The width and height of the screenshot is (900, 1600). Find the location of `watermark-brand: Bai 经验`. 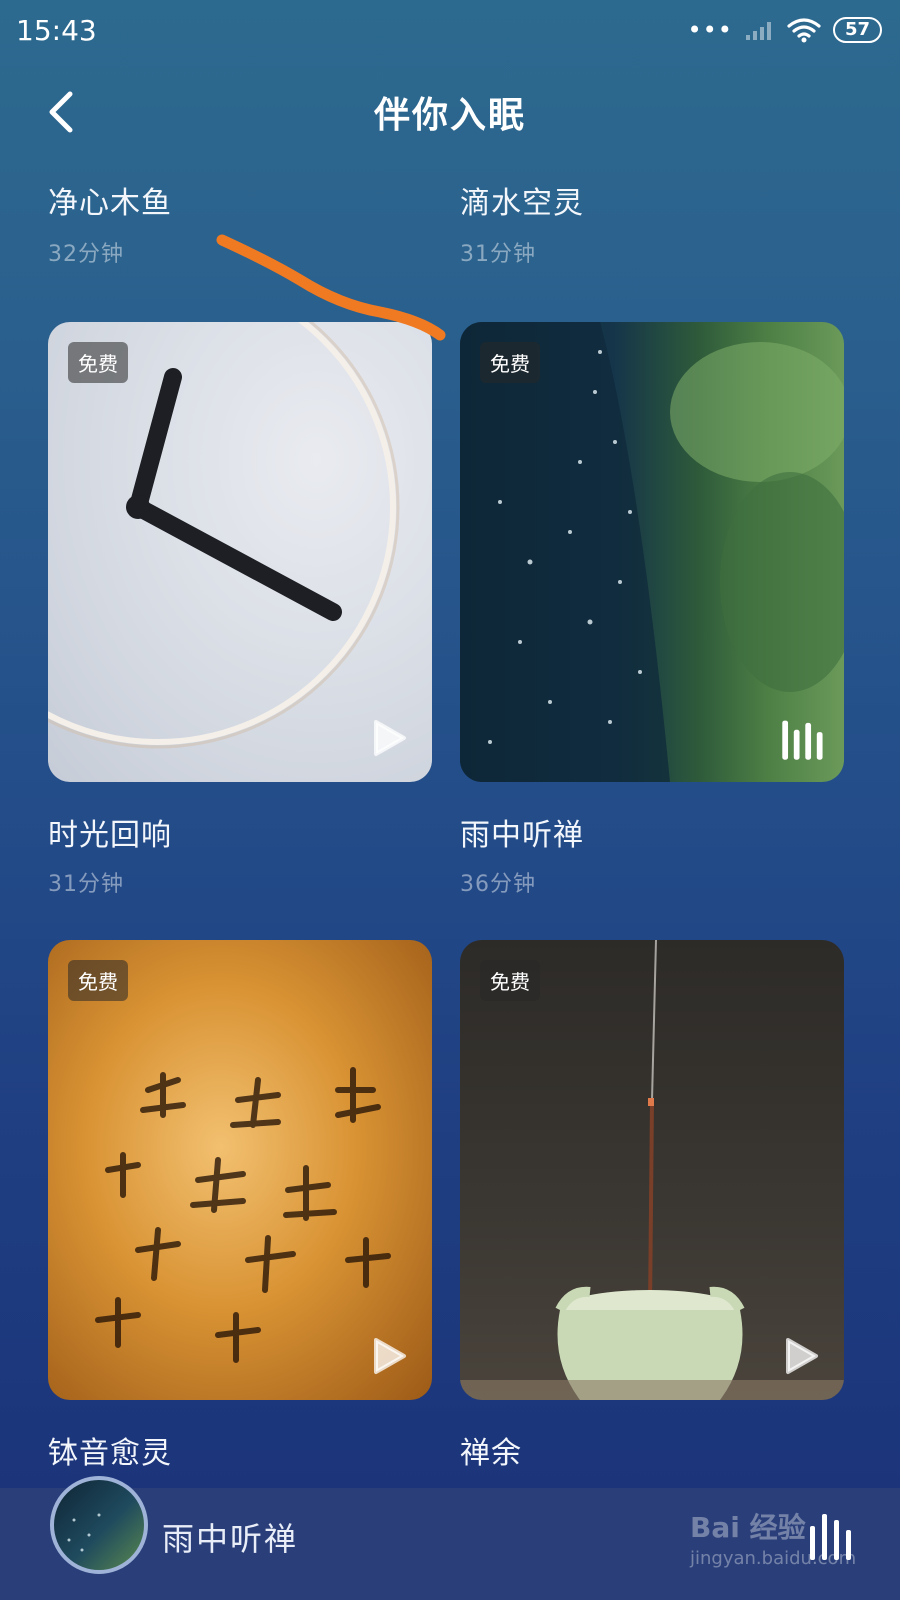

watermark-brand: Bai 经验 is located at coordinates (748, 1527).